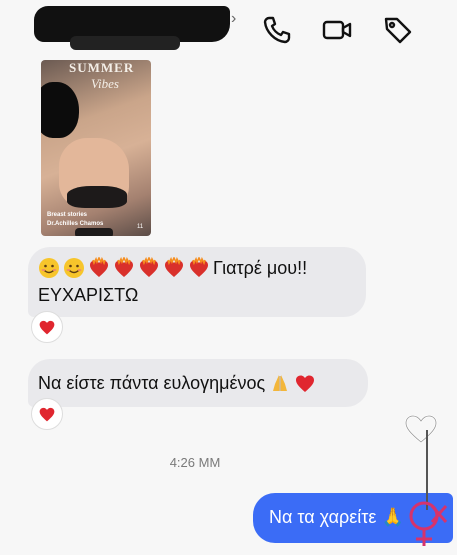 The image size is (457, 555). Describe the element at coordinates (260, 268) in the screenshot. I see `message-text: Γιατρέ μου!!` at that location.